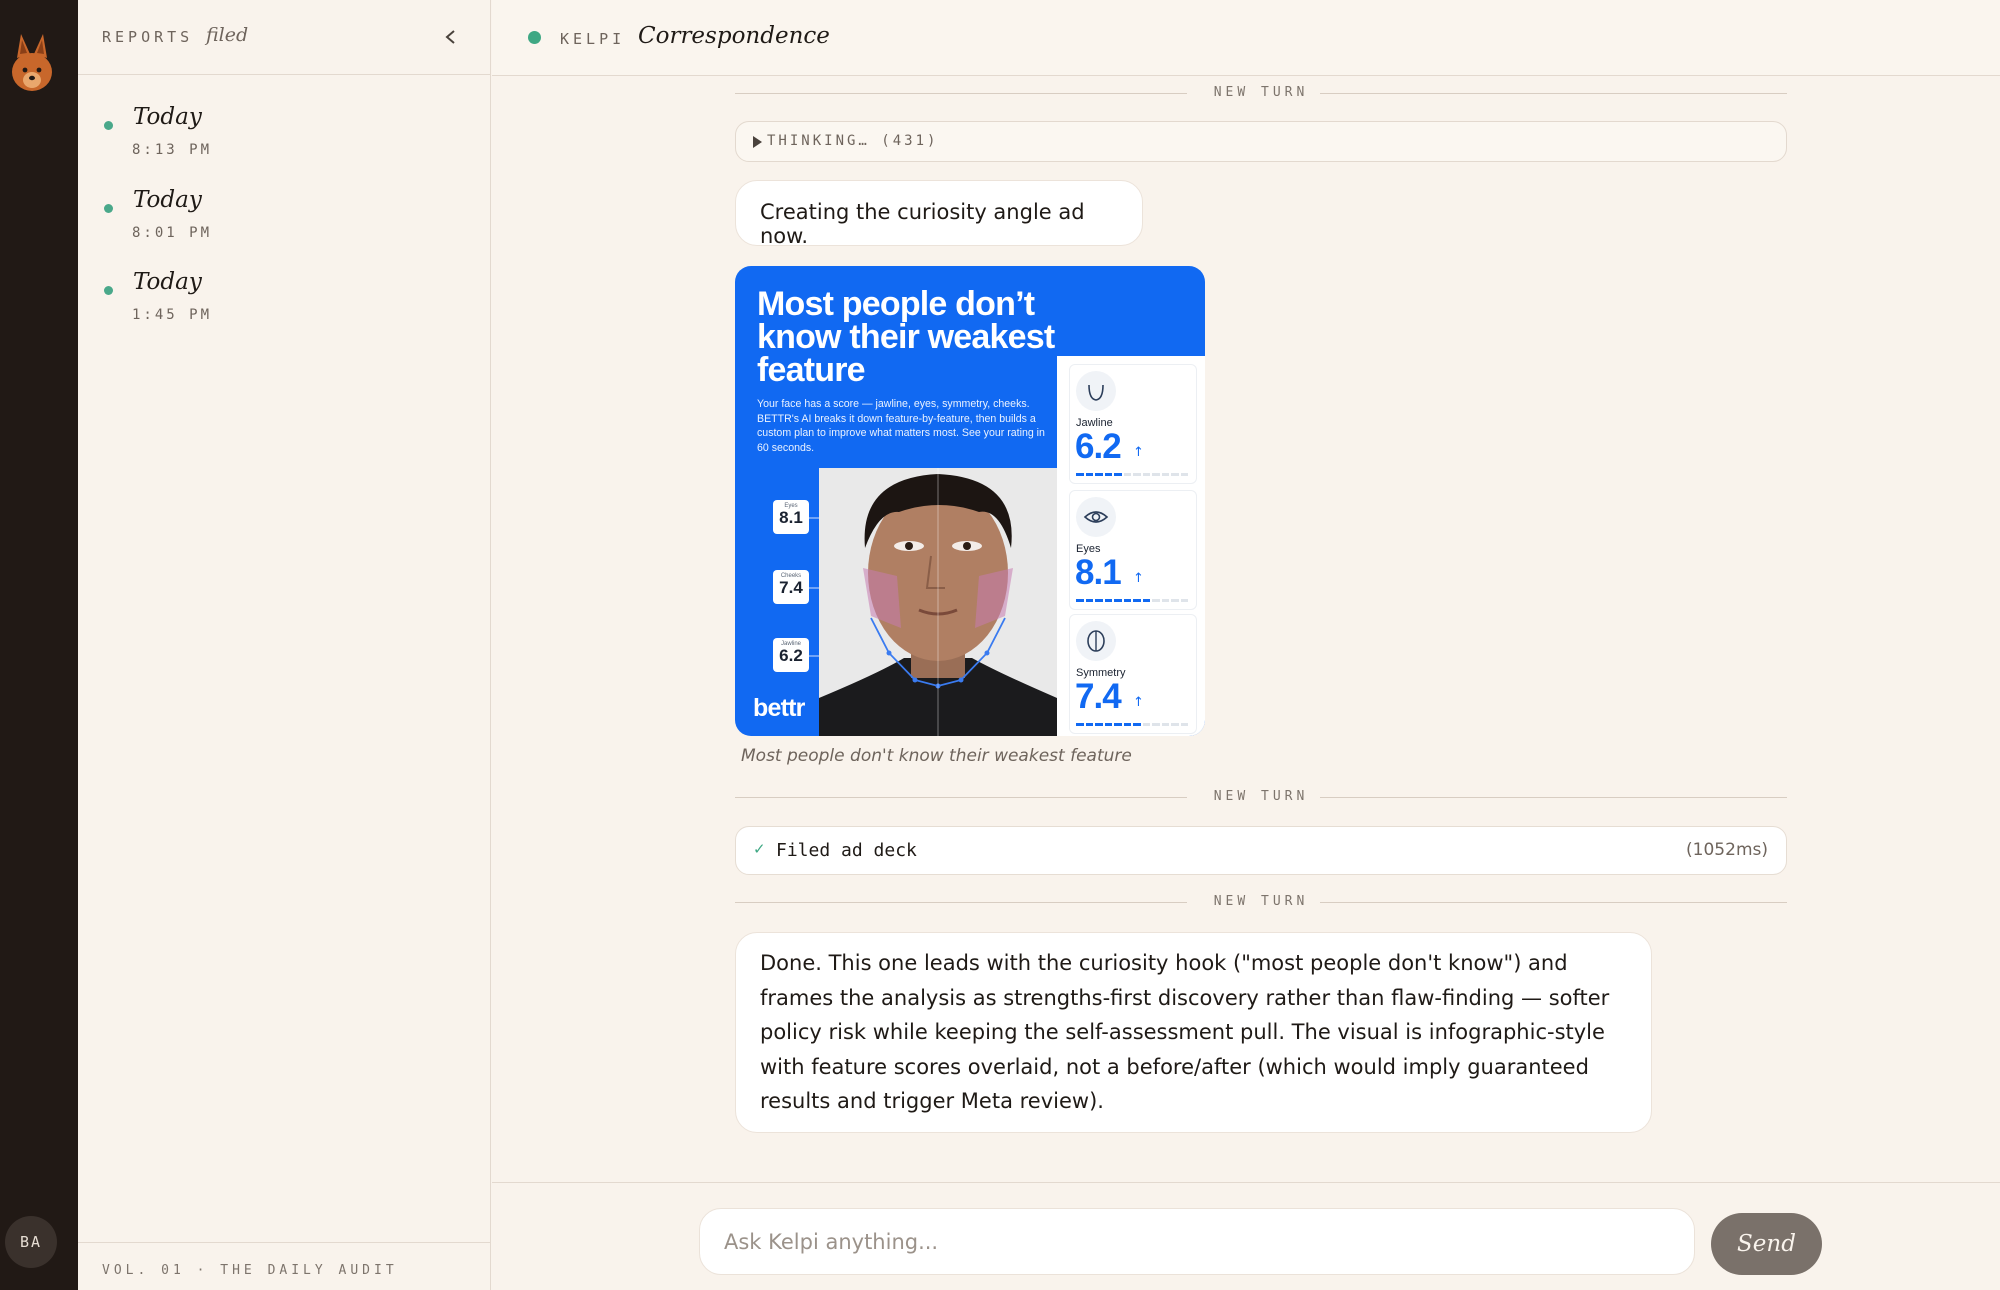  Describe the element at coordinates (250, 1270) in the screenshot. I see `edition-label: VOL. 01 · THE DAILY AUDIT` at that location.